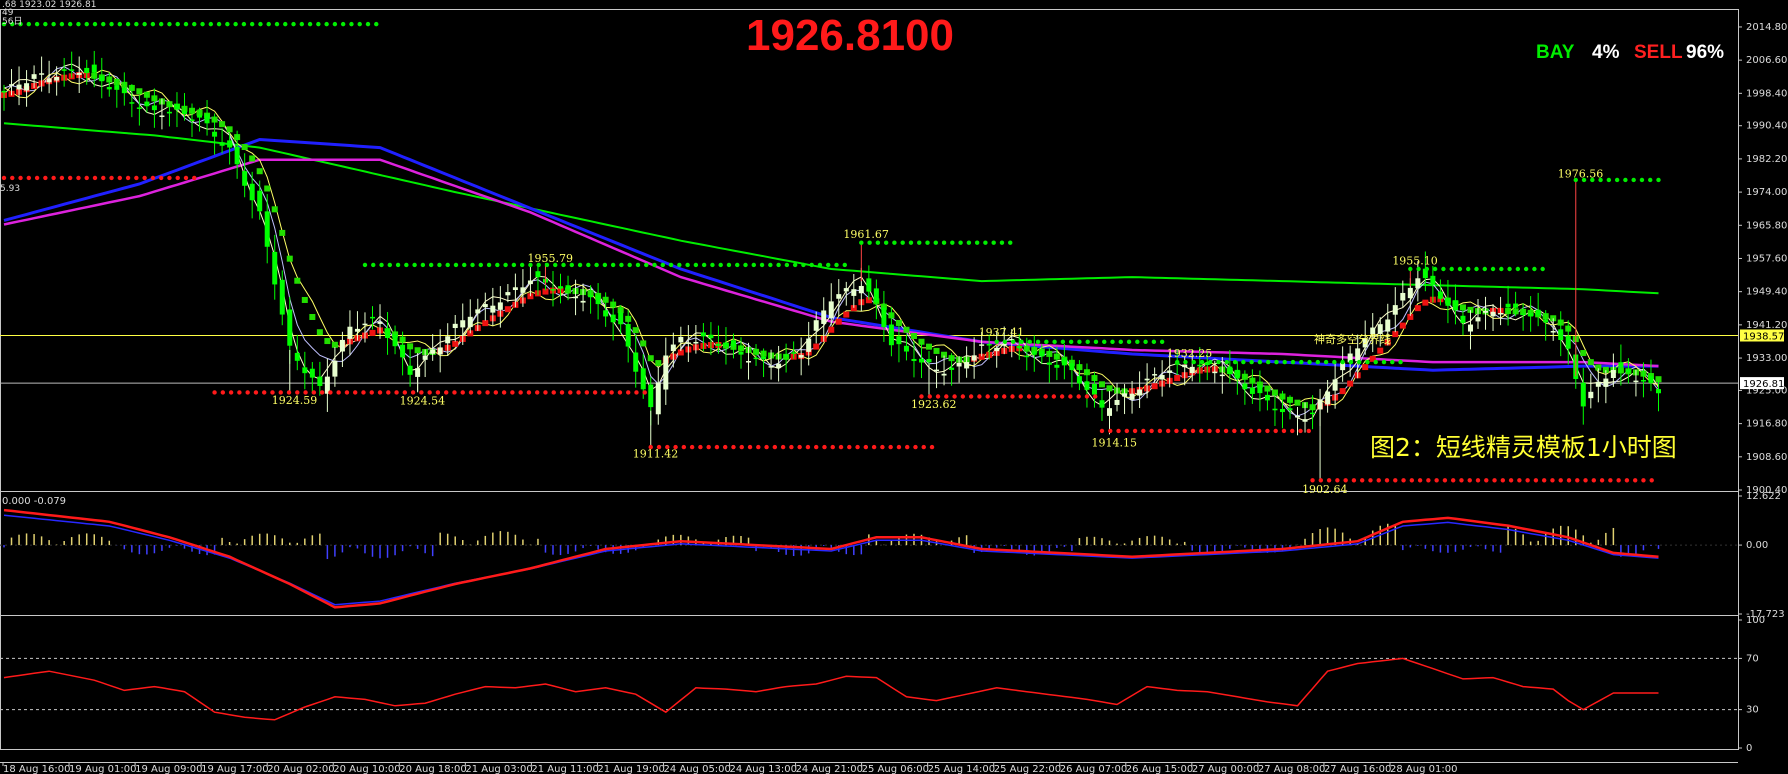  I want to click on price-annotation: 1955.10, so click(1415, 261).